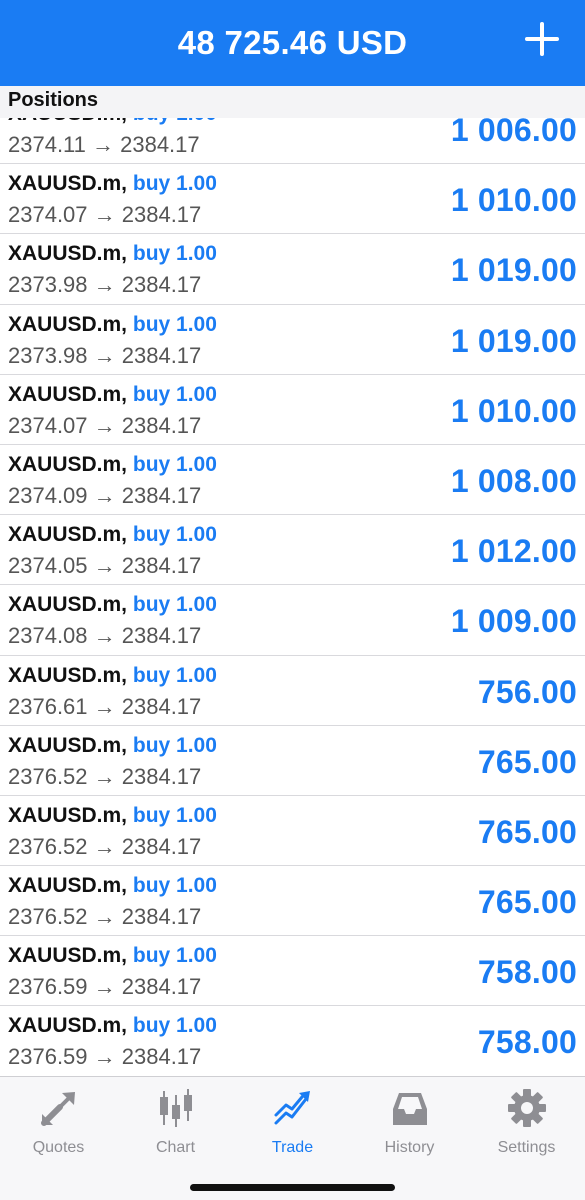 The height and width of the screenshot is (1200, 585). I want to click on tab-history: History, so click(409, 1124).